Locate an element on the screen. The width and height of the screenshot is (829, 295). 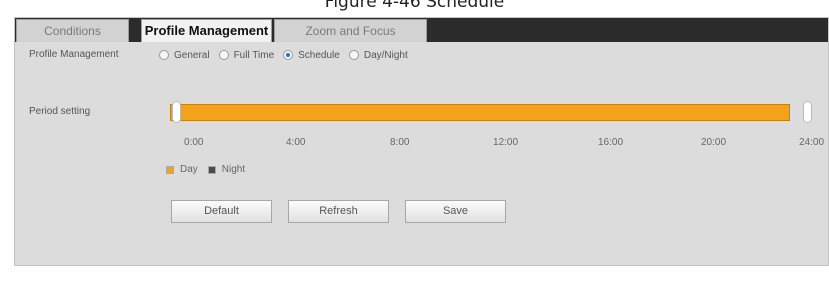
legend-day-label: Day is located at coordinates (189, 169).